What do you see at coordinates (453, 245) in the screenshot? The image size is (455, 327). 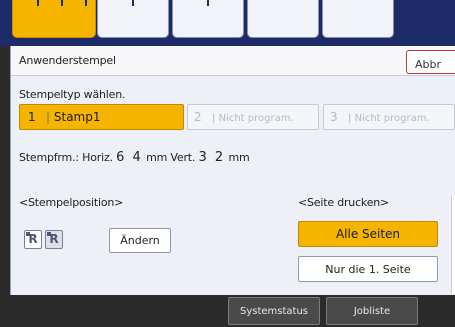 I see `scroll-edge` at bounding box center [453, 245].